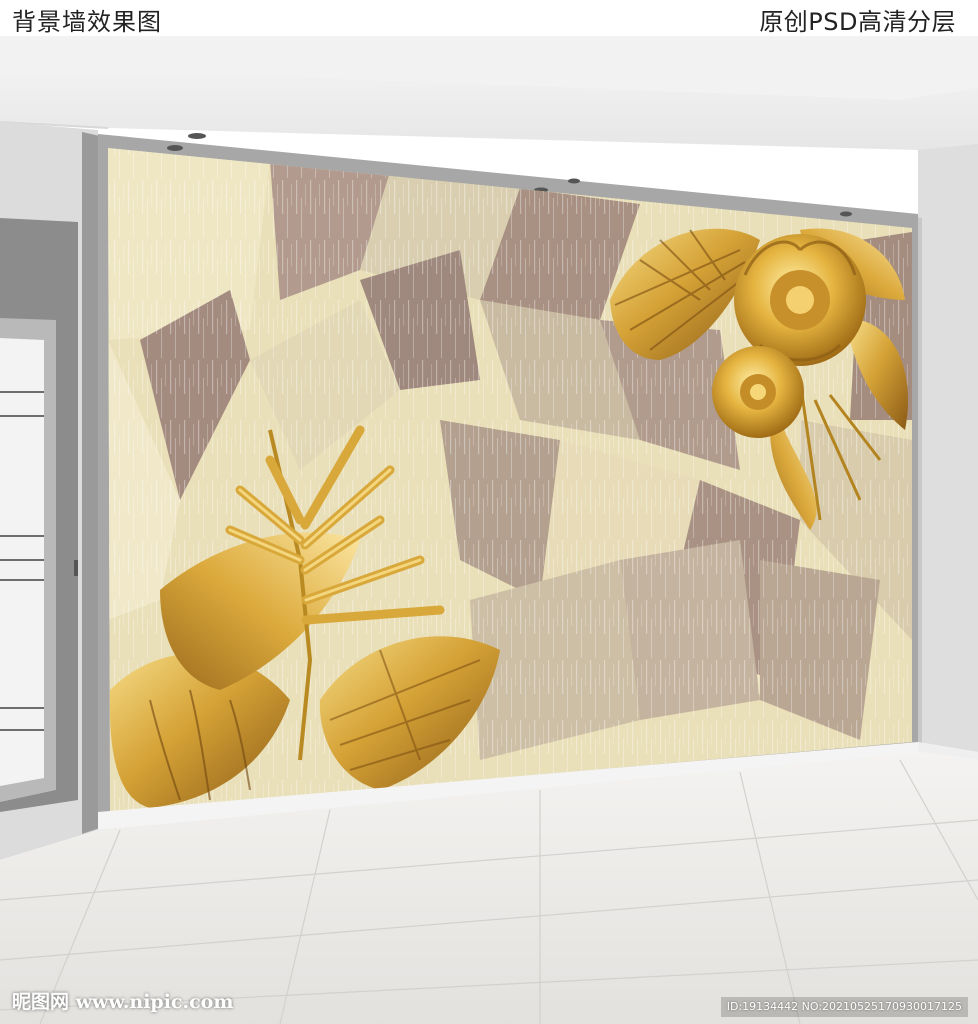 This screenshot has height=1024, width=978. What do you see at coordinates (844, 1007) in the screenshot?
I see `image-id-label: ID:19134442 NO:20210525170930017125` at bounding box center [844, 1007].